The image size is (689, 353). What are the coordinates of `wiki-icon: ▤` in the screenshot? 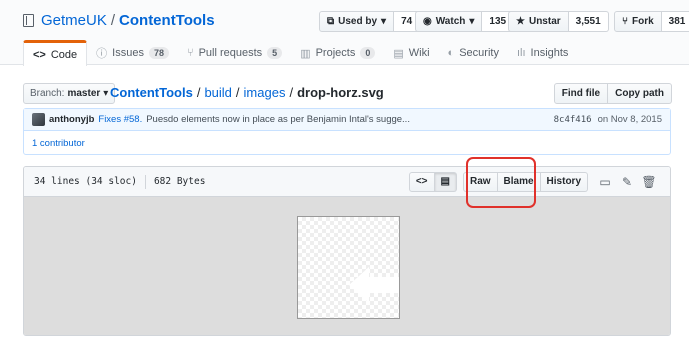 It's located at (398, 53).